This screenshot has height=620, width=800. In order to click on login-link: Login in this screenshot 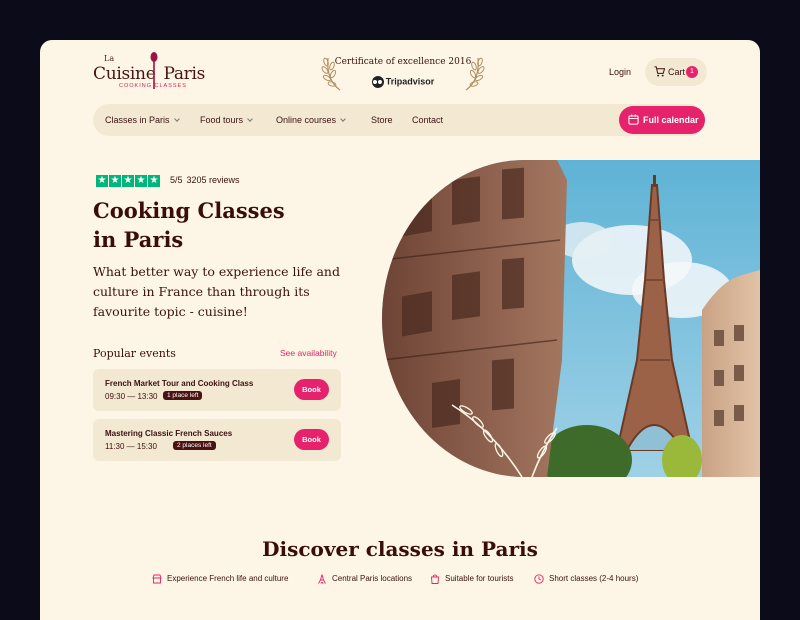, I will do `click(620, 72)`.